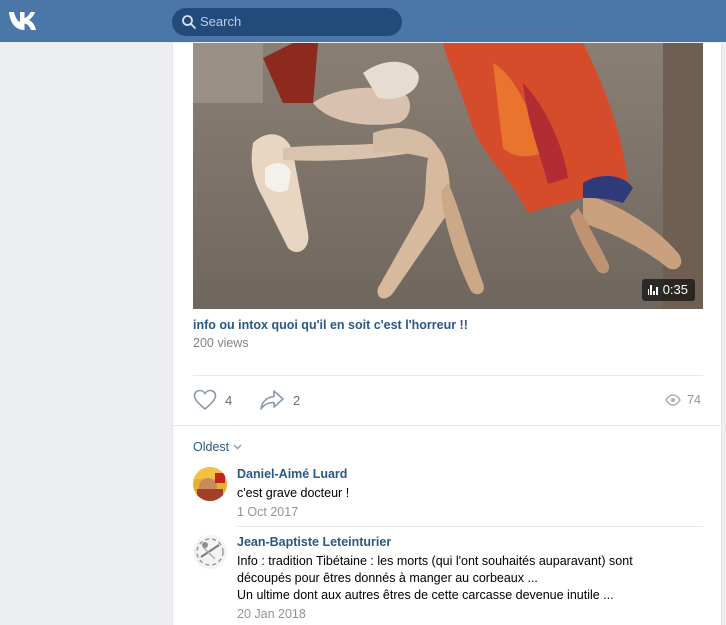  I want to click on eye-icon, so click(673, 400).